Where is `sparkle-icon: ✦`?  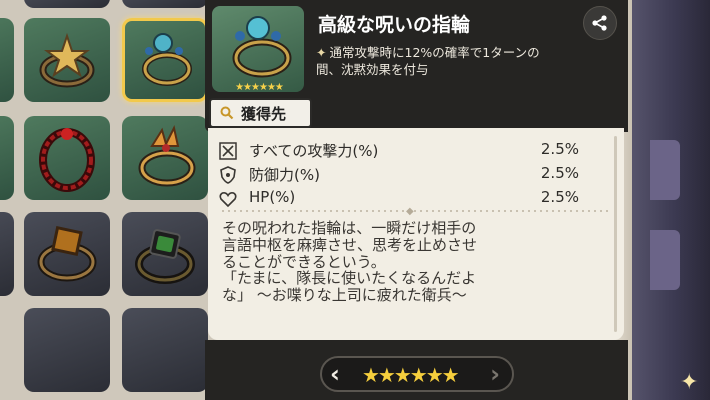
sparkle-icon: ✦ is located at coordinates (689, 382).